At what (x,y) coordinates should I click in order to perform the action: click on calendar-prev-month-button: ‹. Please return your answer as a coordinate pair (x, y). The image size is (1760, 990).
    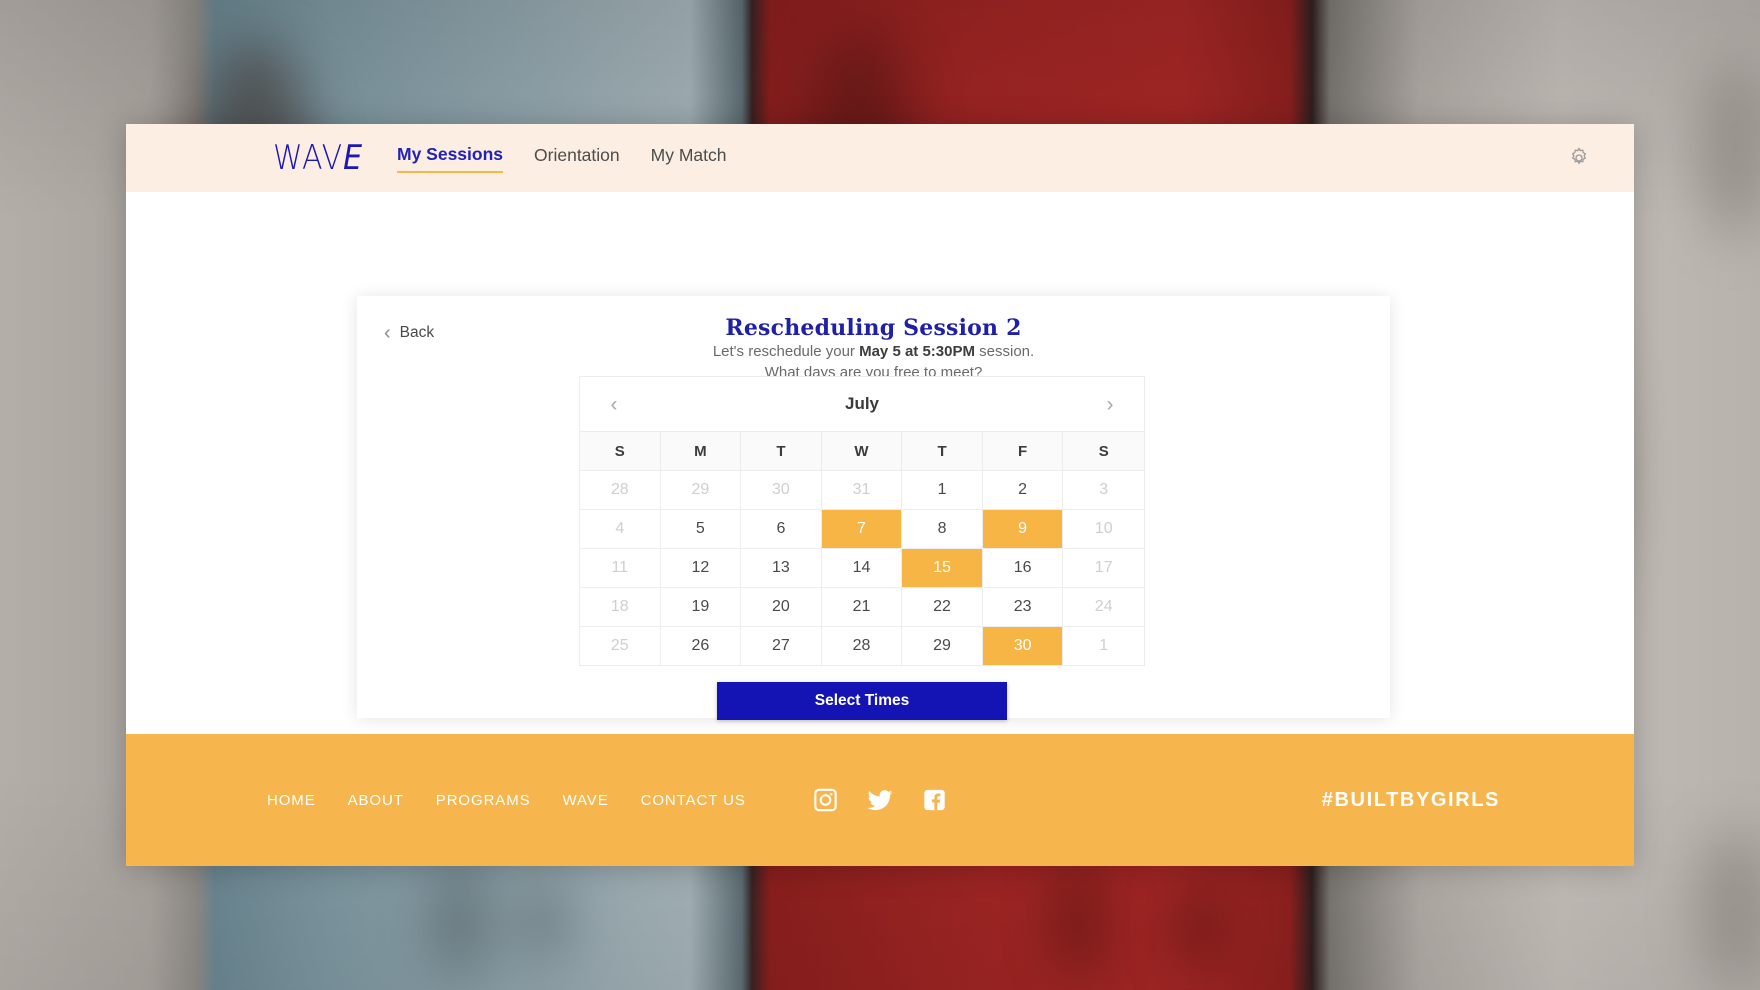
    Looking at the image, I should click on (614, 404).